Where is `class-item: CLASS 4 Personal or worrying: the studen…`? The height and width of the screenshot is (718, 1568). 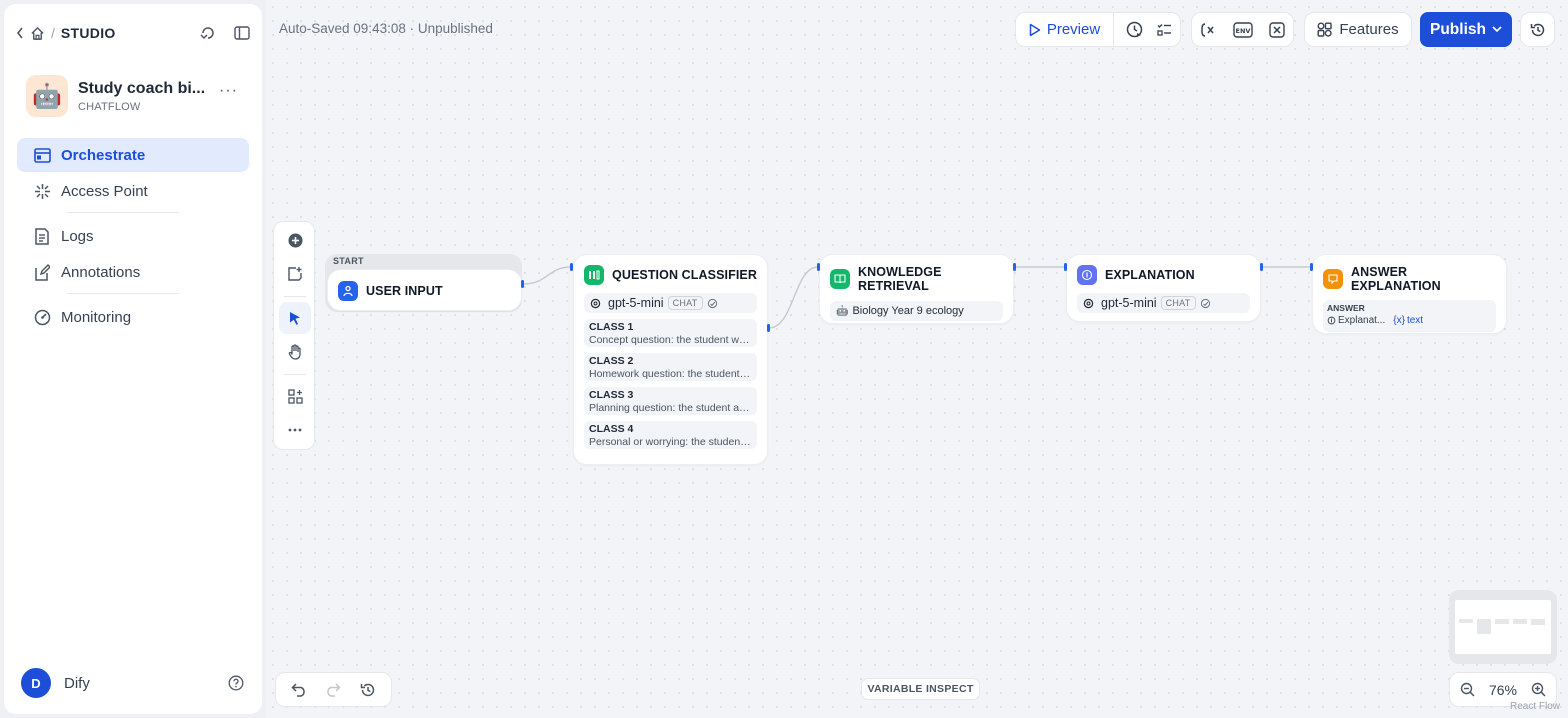 class-item: CLASS 4 Personal or worrying: the studen… is located at coordinates (670, 435).